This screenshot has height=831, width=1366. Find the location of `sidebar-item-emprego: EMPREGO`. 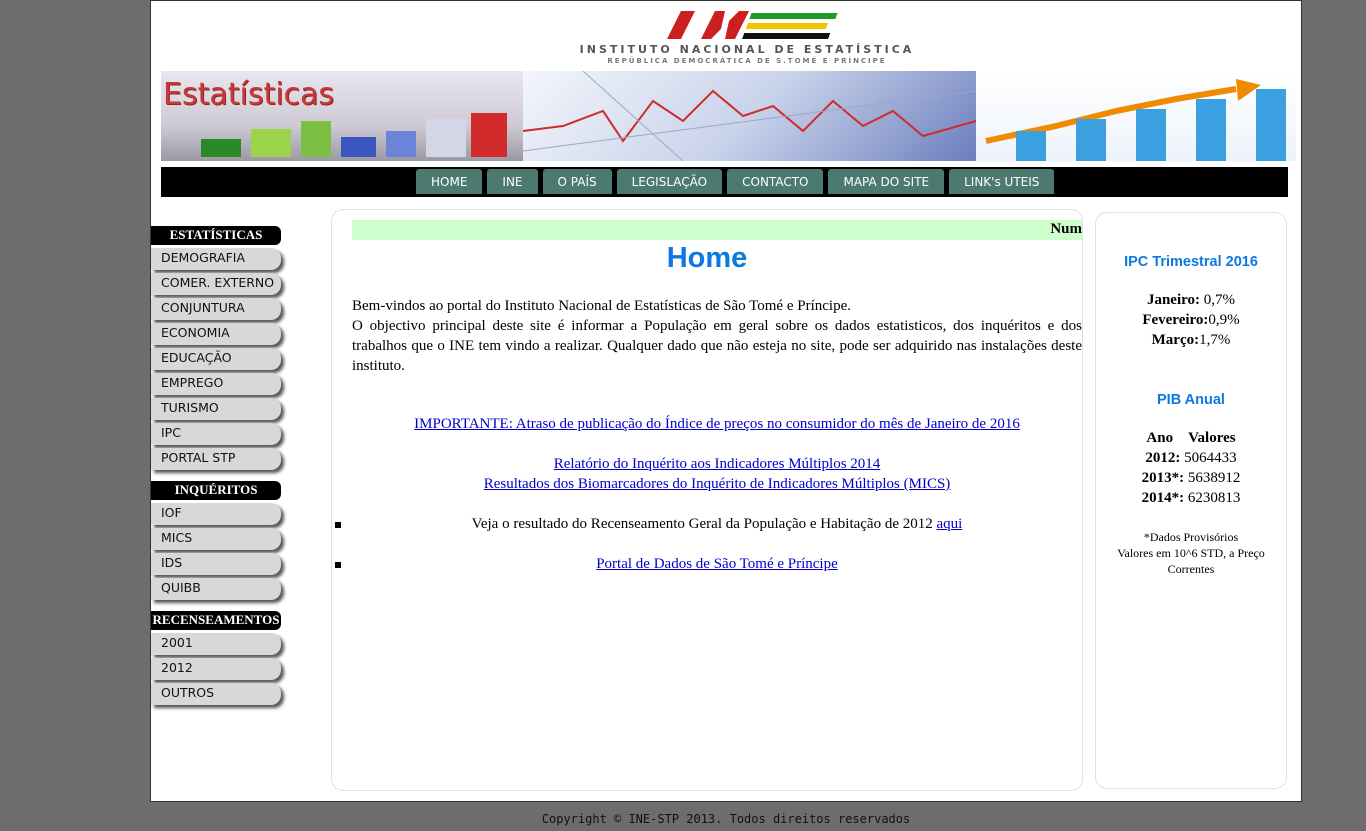

sidebar-item-emprego: EMPREGO is located at coordinates (216, 384).